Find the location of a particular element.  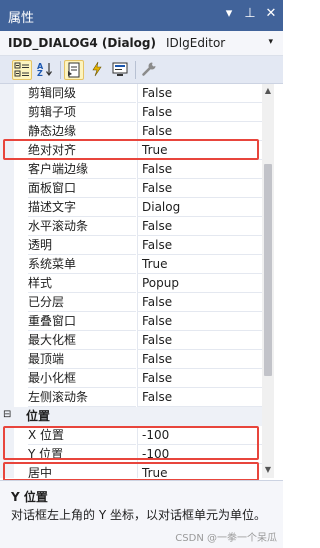

property-row-y-position: Y 位置 -100 is located at coordinates (131, 454).